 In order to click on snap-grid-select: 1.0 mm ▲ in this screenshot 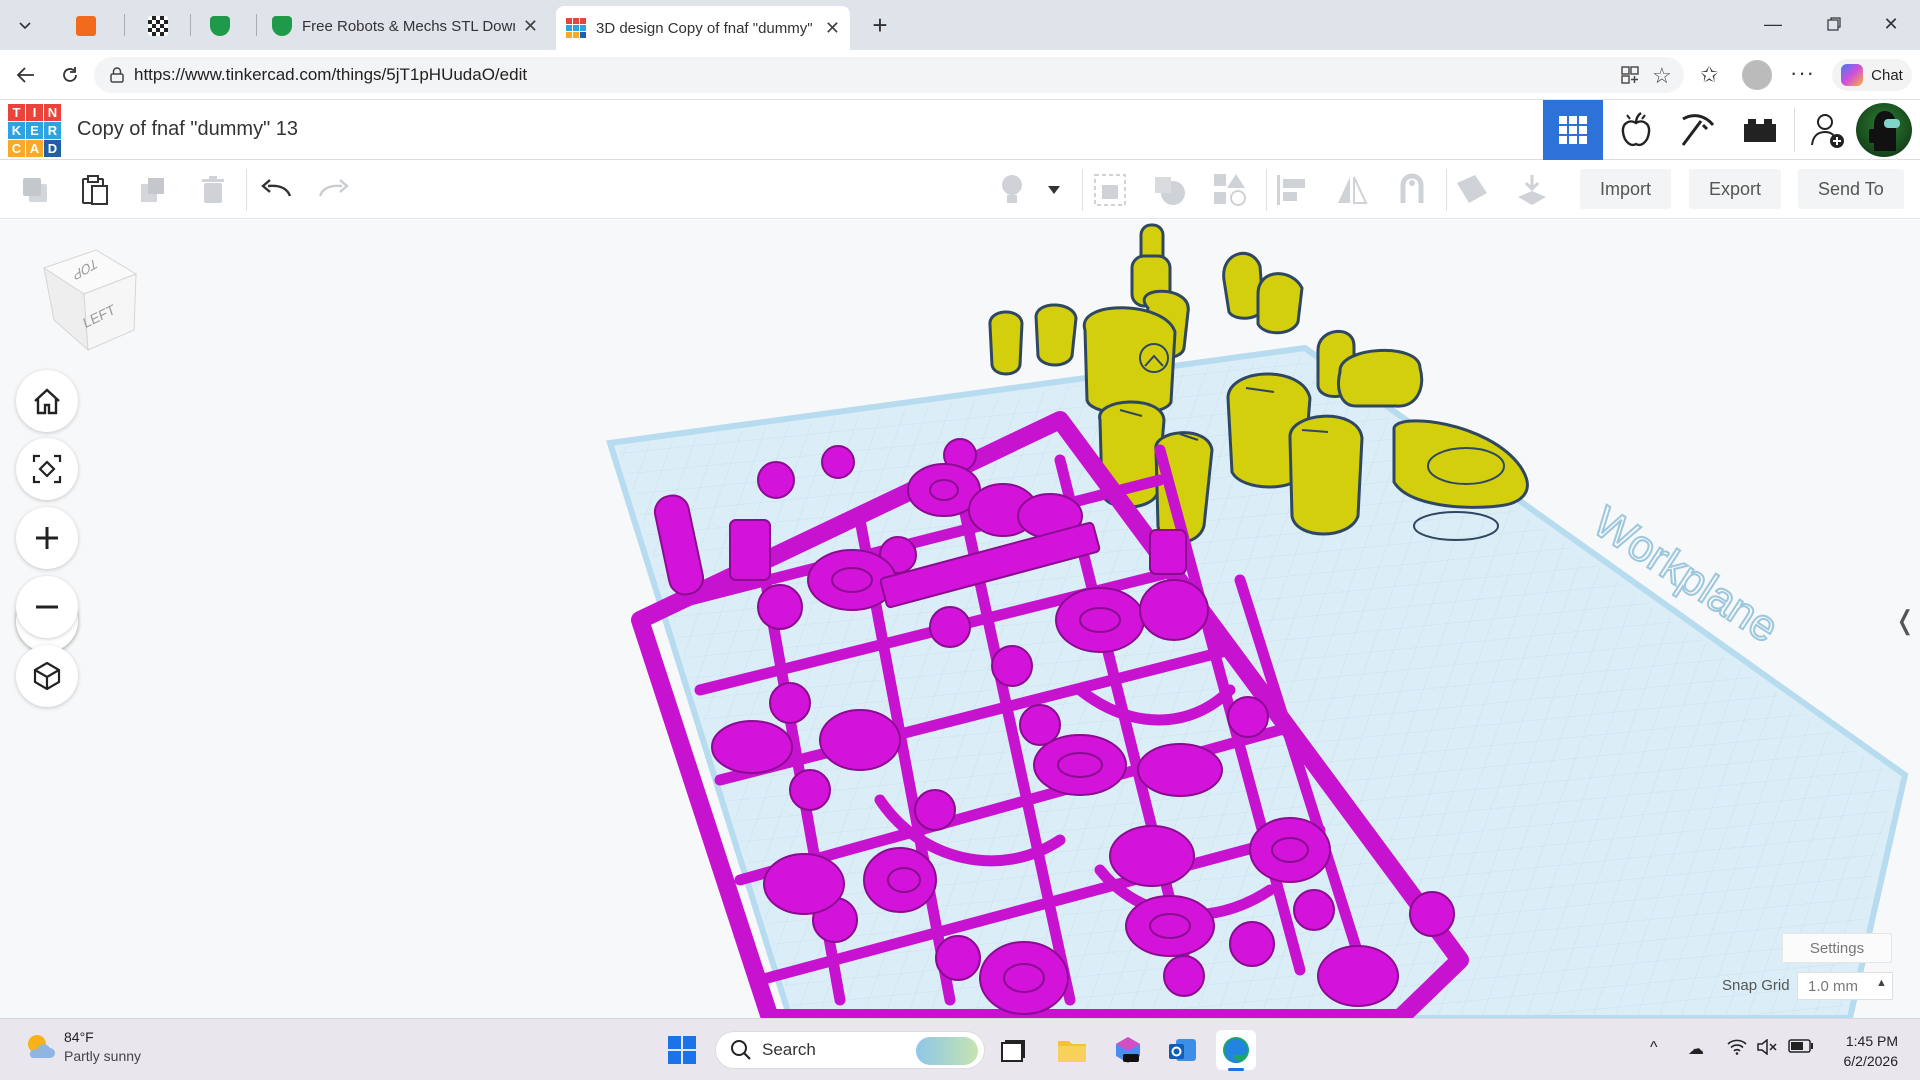, I will do `click(1845, 986)`.